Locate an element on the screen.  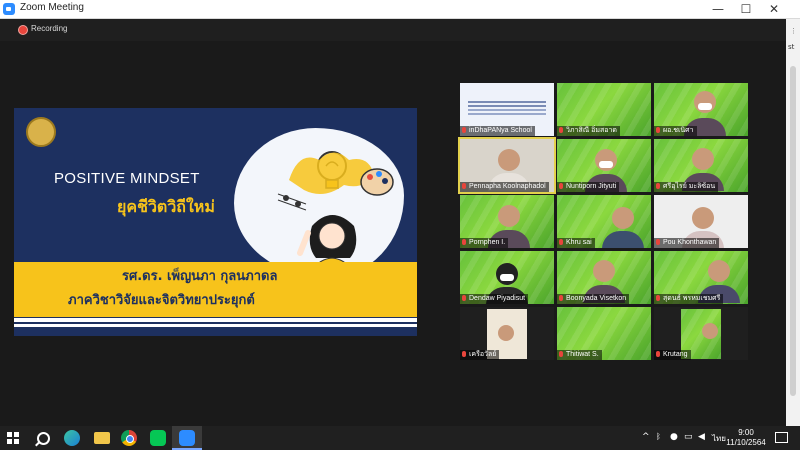
search-icon is located at coordinates (43, 438).